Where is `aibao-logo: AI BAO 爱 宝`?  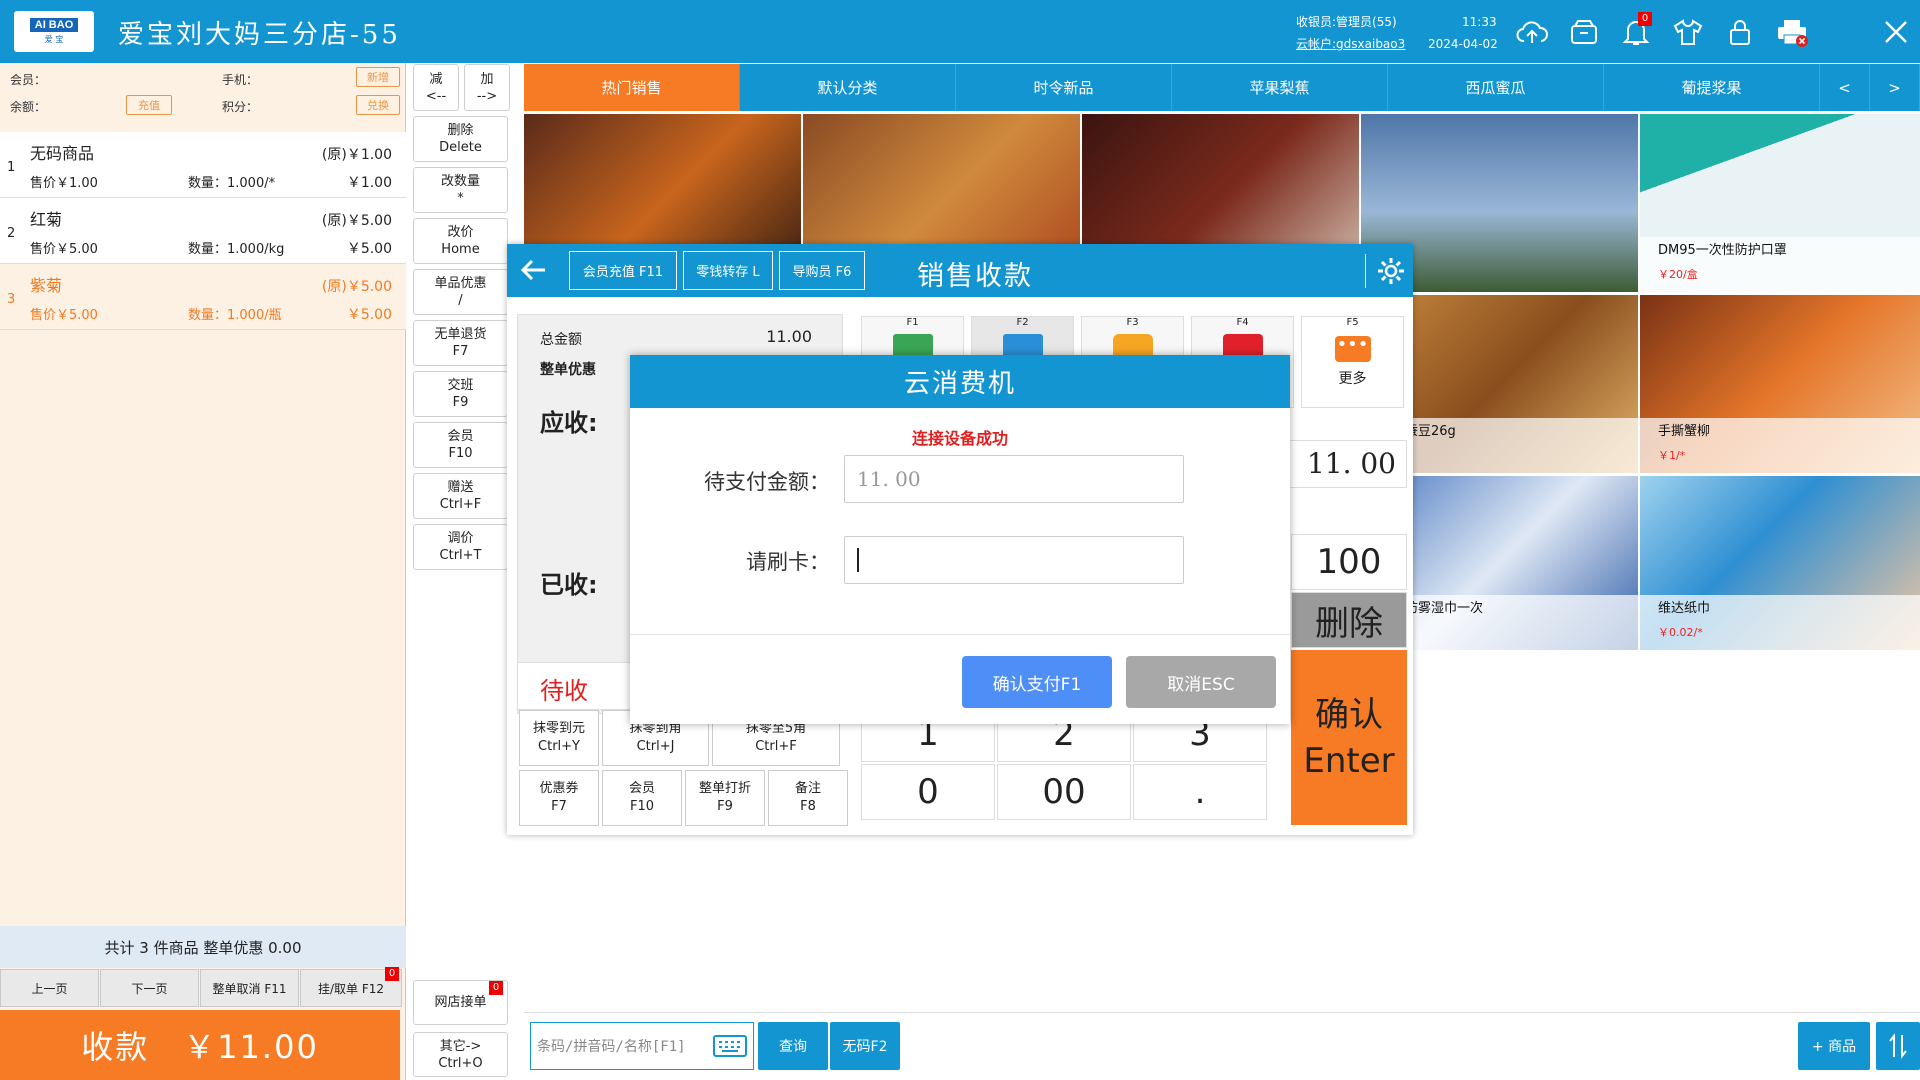
aibao-logo: AI BAO 爱 宝 is located at coordinates (54, 31).